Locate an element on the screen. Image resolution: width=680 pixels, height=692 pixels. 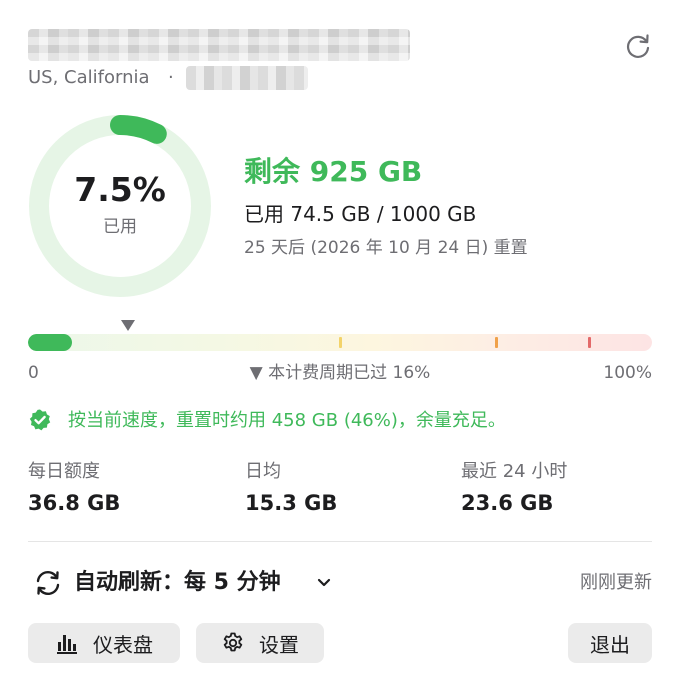
dashboard-button: 仪表盘 is located at coordinates (104, 643).